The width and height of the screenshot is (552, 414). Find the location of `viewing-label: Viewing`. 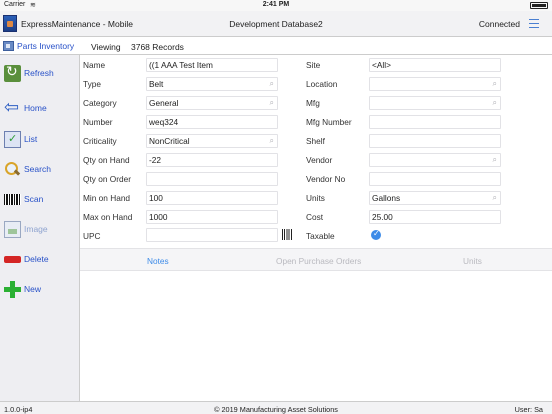

viewing-label: Viewing is located at coordinates (106, 47).